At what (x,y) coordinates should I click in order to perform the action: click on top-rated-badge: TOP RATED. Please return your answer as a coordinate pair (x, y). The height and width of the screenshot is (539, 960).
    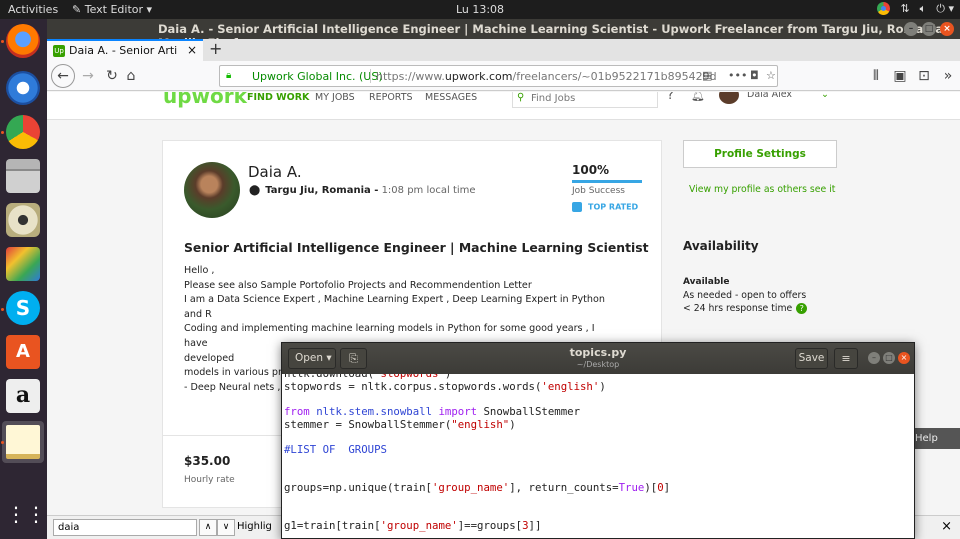
    Looking at the image, I should click on (605, 207).